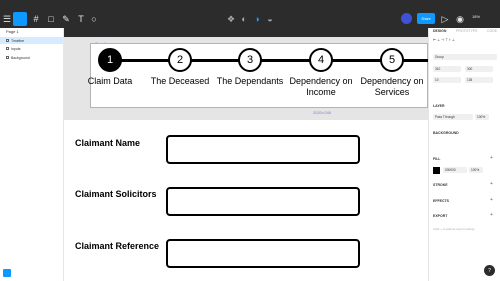 Image resolution: width=500 pixels, height=281 pixels. What do you see at coordinates (441, 201) in the screenshot?
I see `effects-section-title: EFFECTS` at bounding box center [441, 201].